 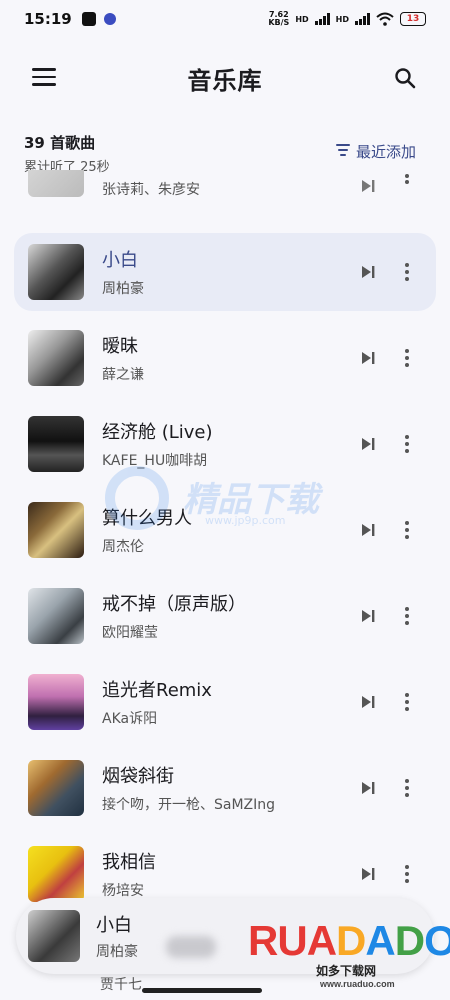 What do you see at coordinates (44, 78) in the screenshot?
I see `hamburger-menu-icon` at bounding box center [44, 78].